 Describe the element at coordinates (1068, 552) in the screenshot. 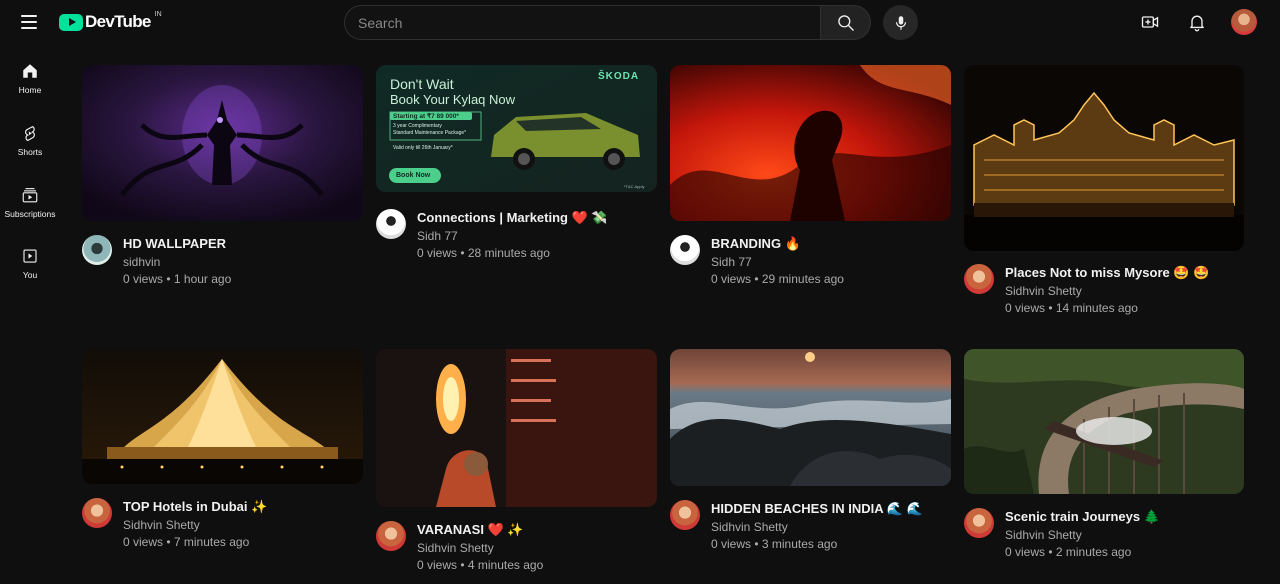

I see `video-stats: 0 views • 2 minutes ago` at that location.